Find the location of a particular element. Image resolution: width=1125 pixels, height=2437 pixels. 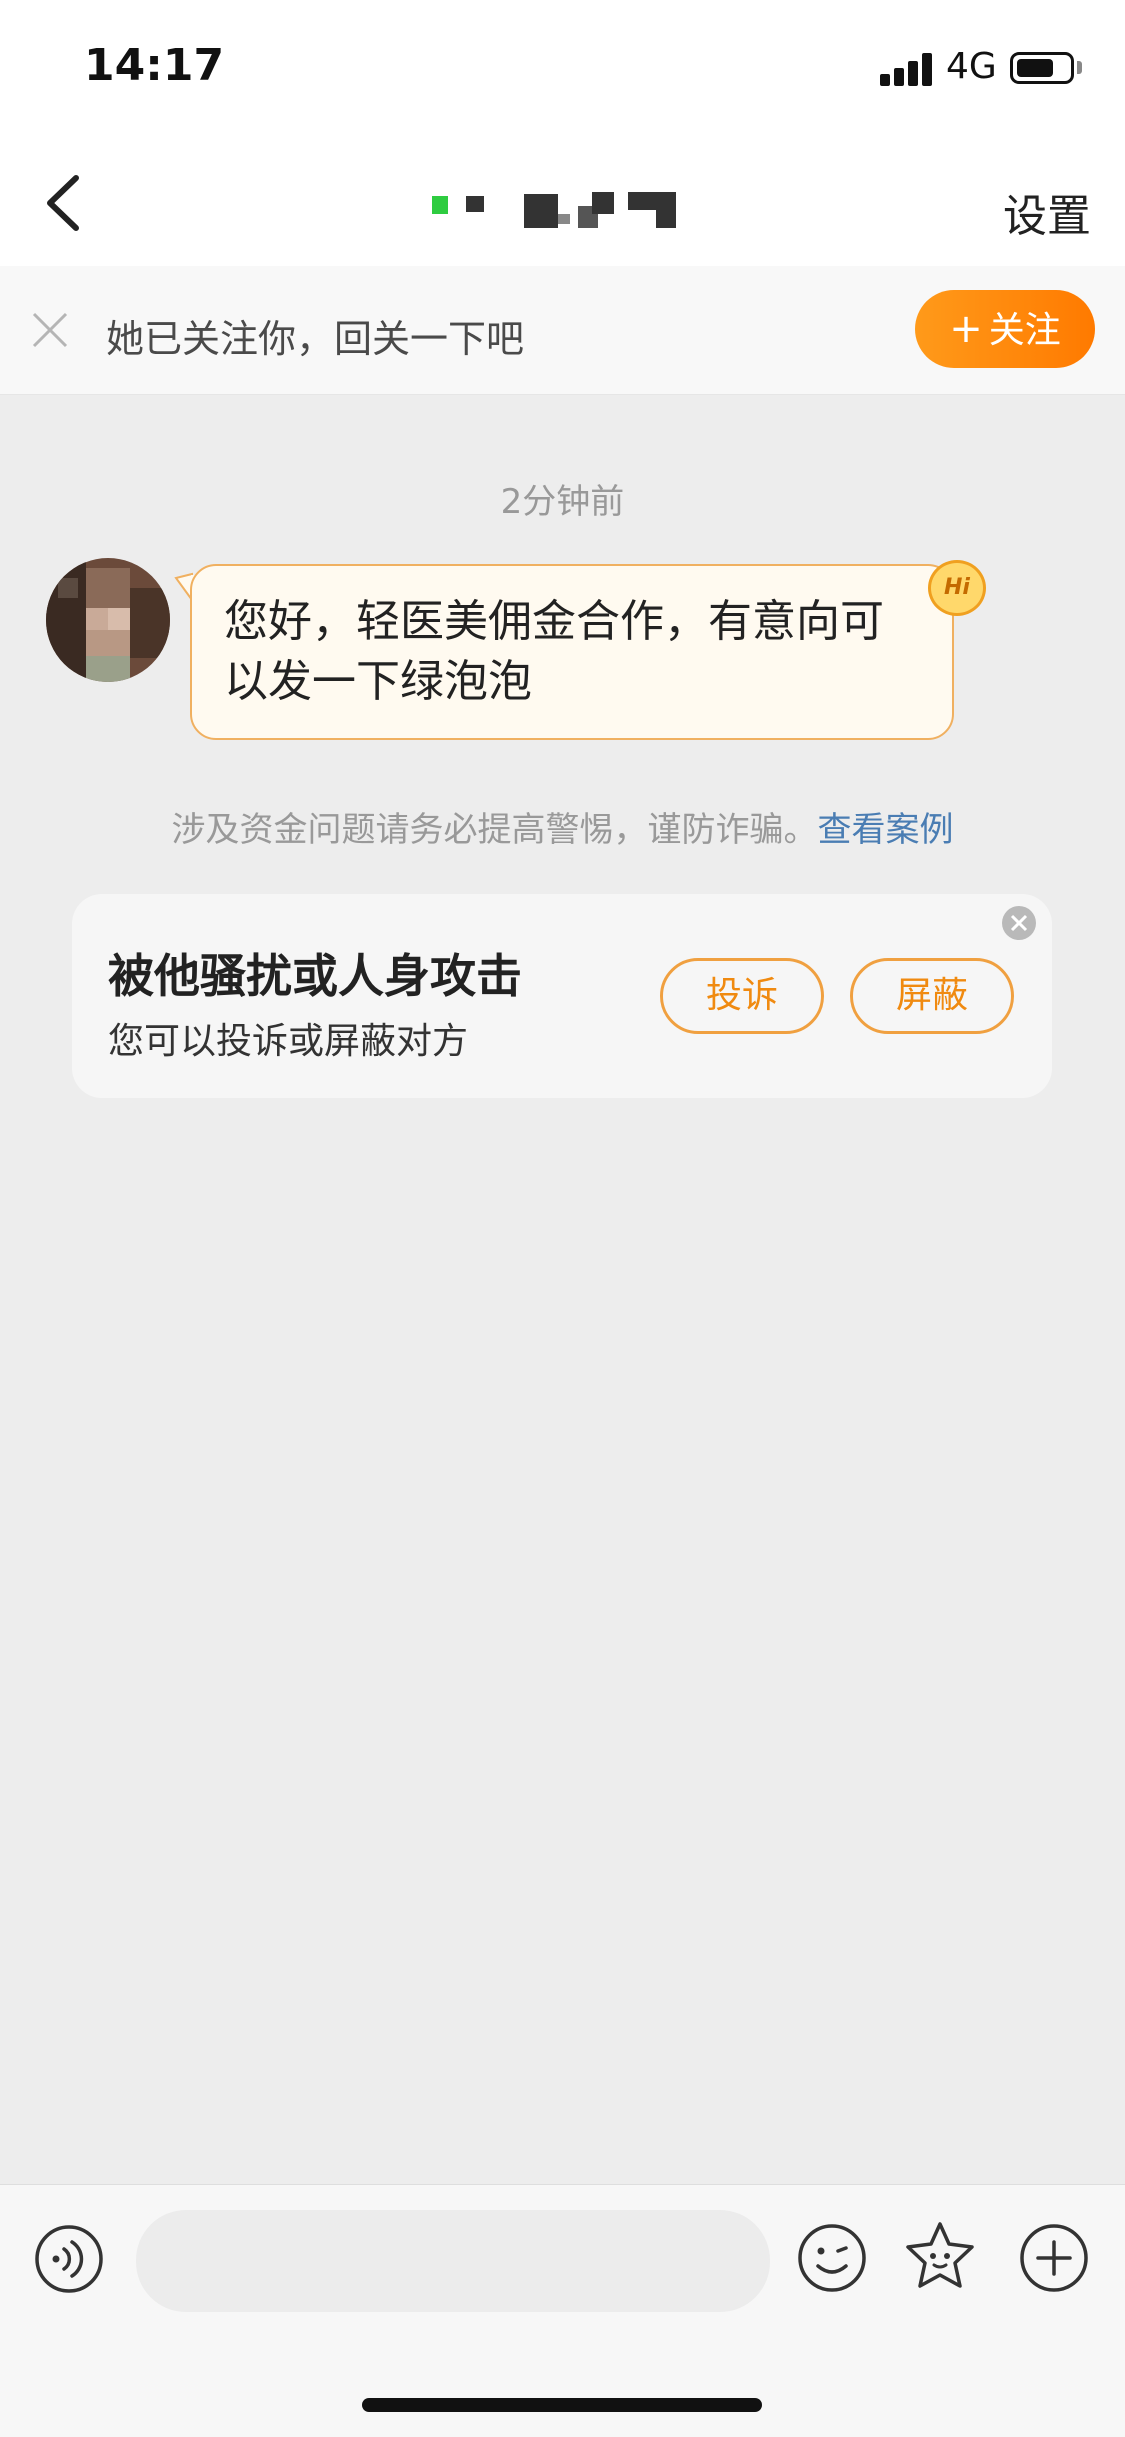

battery-icon is located at coordinates (1042, 68).